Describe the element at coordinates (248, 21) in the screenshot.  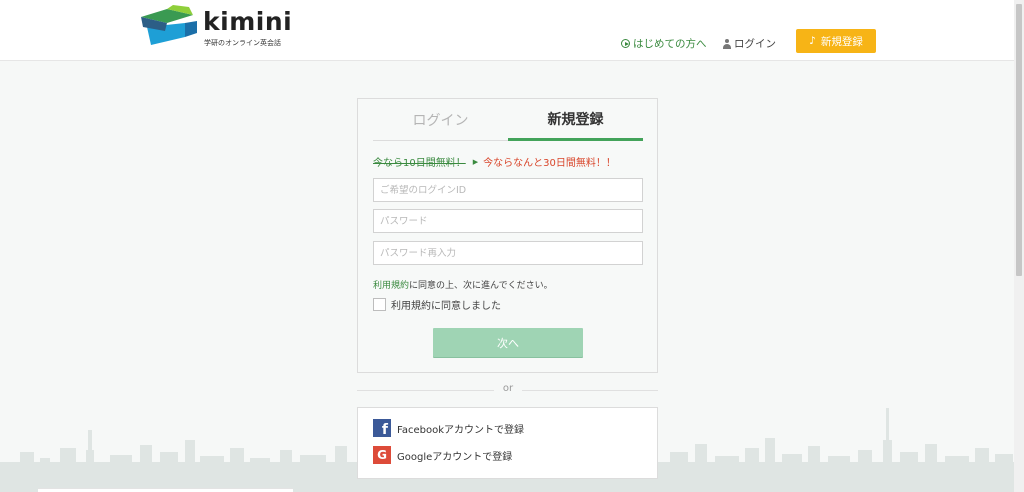
I see `logo-name: kimini` at that location.